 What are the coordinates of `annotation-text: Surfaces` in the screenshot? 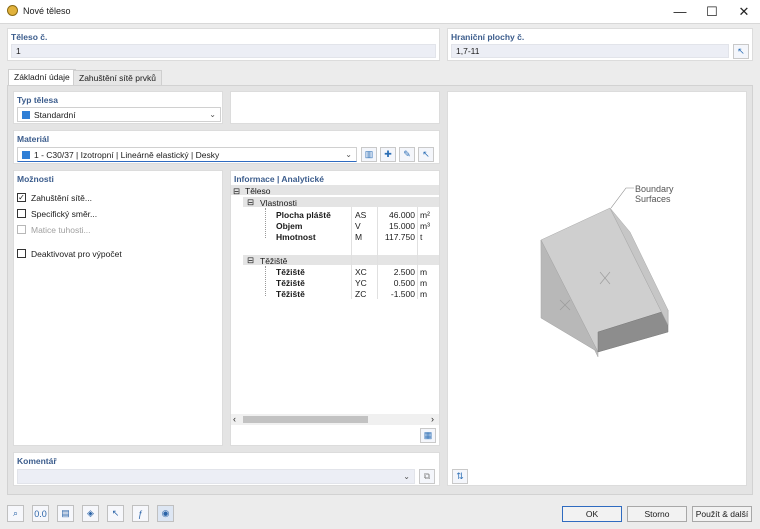 It's located at (653, 199).